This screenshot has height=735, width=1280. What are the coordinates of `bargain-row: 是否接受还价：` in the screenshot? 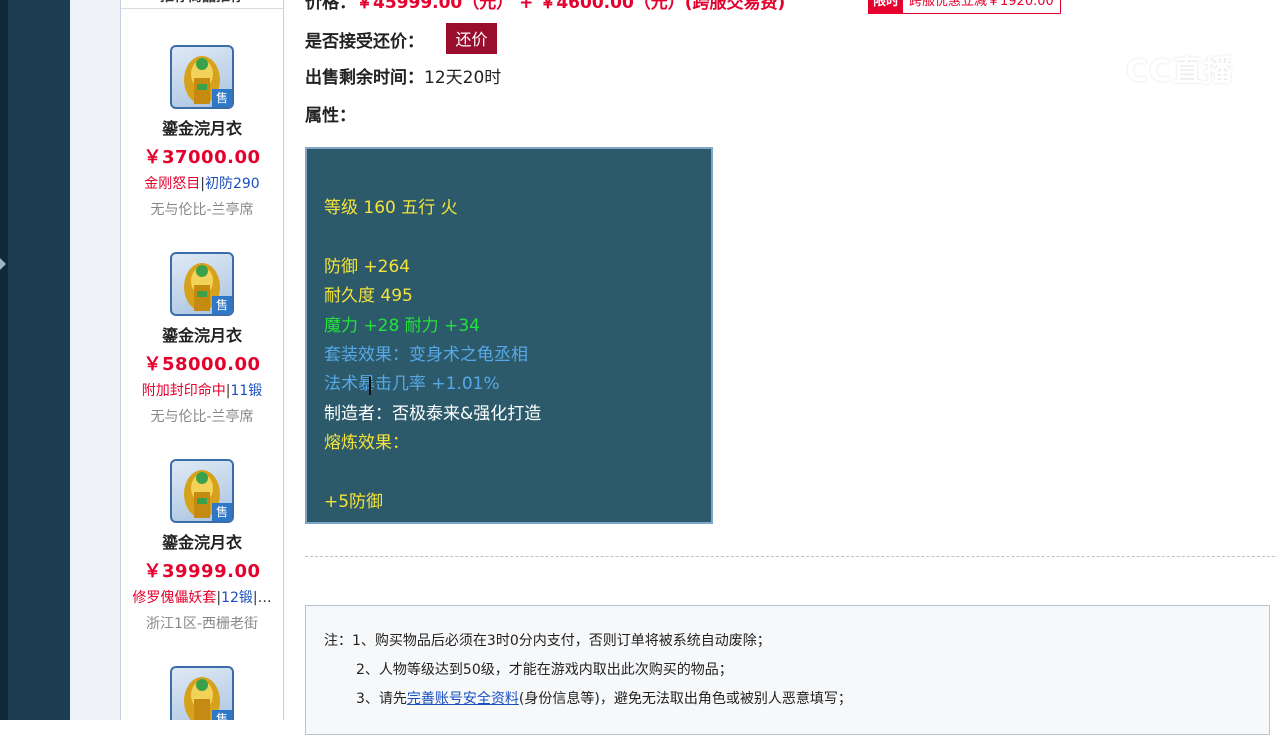 It's located at (364, 39).